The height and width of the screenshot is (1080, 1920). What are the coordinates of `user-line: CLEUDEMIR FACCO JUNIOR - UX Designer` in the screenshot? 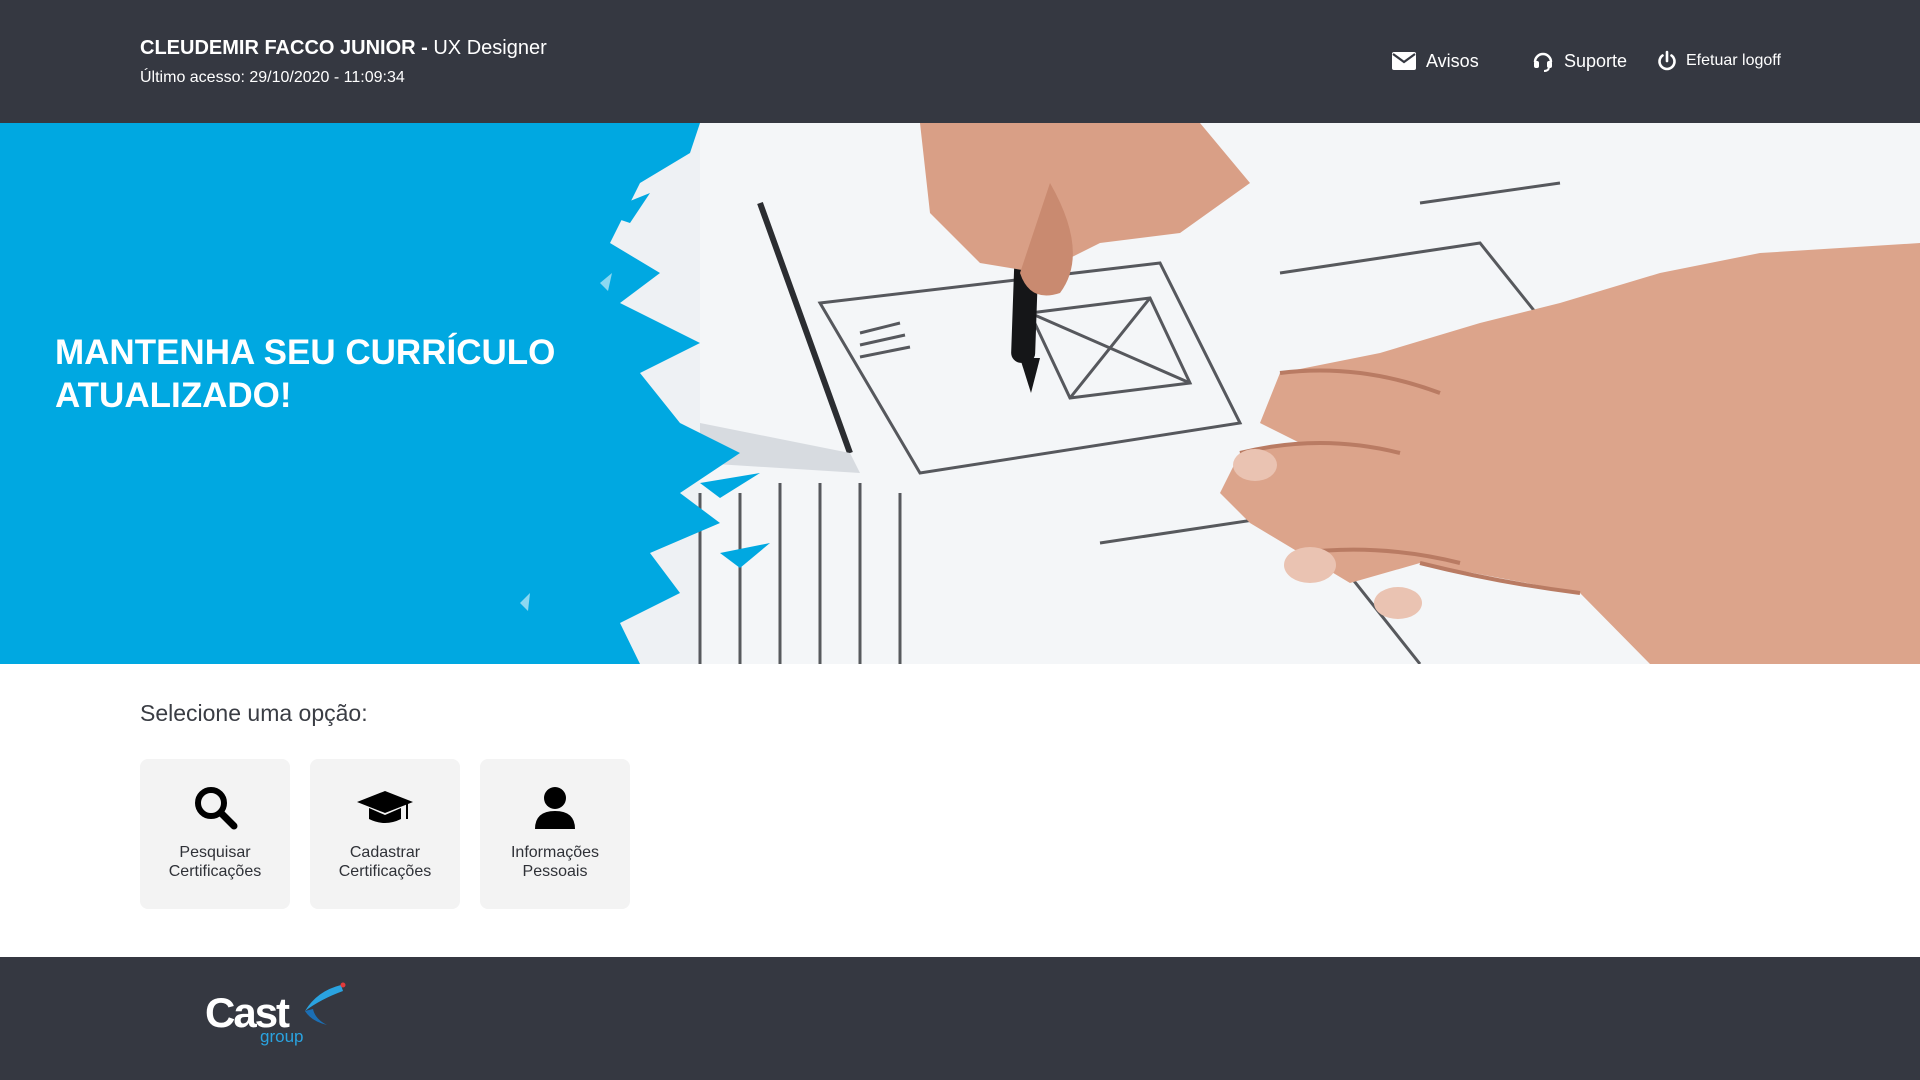 It's located at (343, 48).